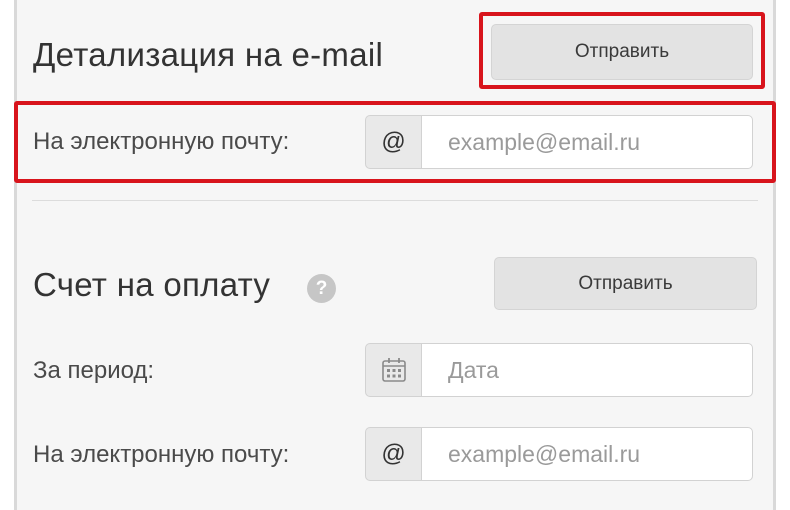 This screenshot has height=510, width=790. Describe the element at coordinates (395, 200) in the screenshot. I see `section-divider` at that location.